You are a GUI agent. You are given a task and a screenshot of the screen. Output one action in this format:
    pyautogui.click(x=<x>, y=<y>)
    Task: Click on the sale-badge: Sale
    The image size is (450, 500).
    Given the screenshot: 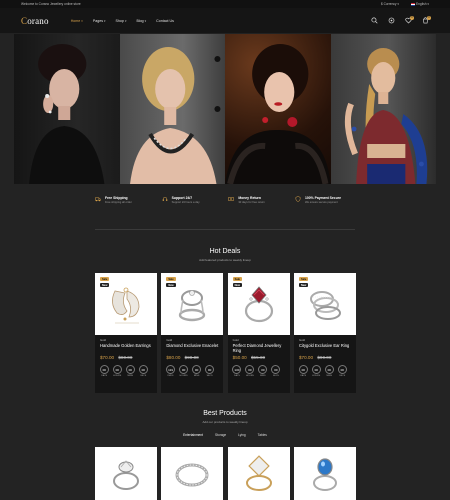 What is the action you would take?
    pyautogui.click(x=105, y=279)
    